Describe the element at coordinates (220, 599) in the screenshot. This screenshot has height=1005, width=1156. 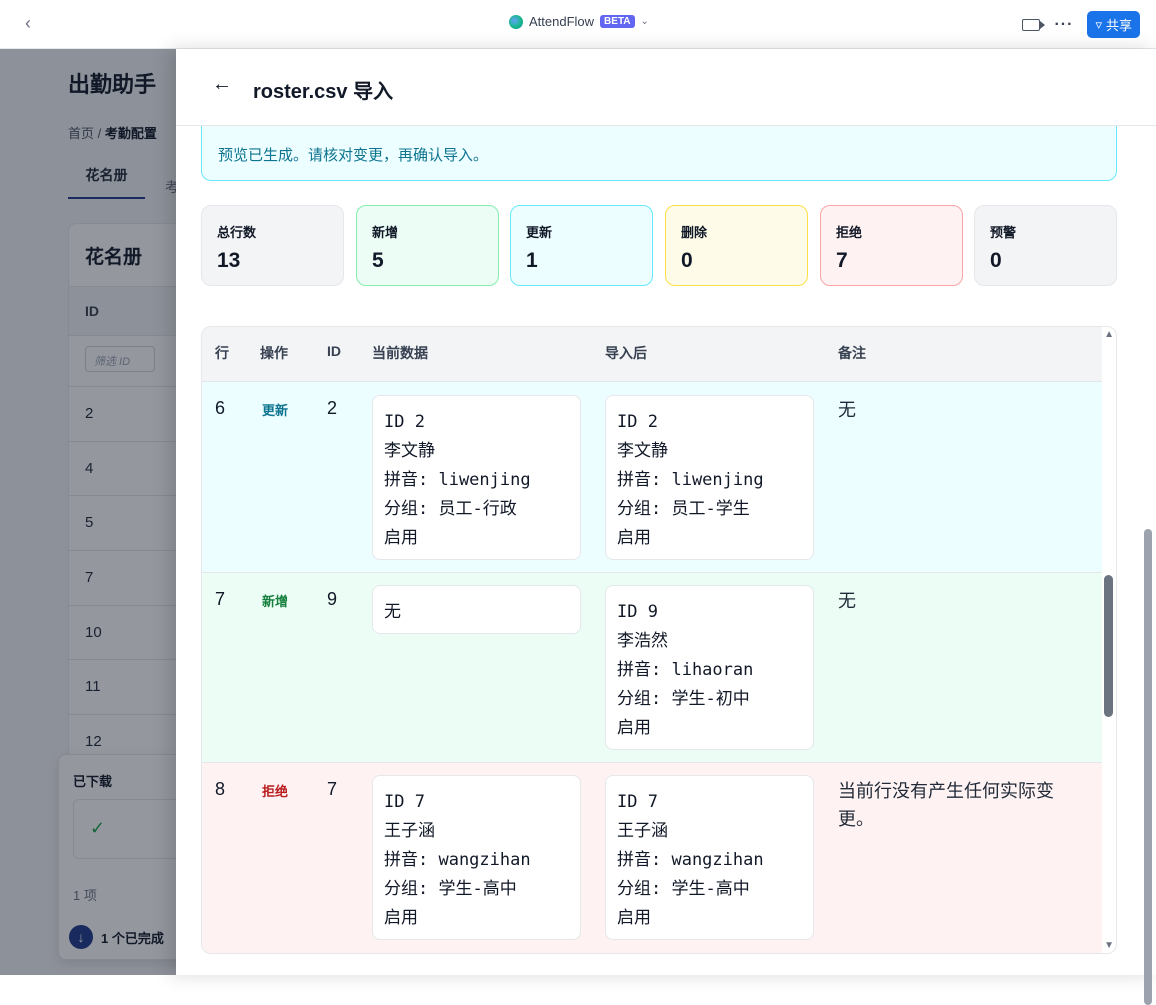
I see `row-number: 7` at that location.